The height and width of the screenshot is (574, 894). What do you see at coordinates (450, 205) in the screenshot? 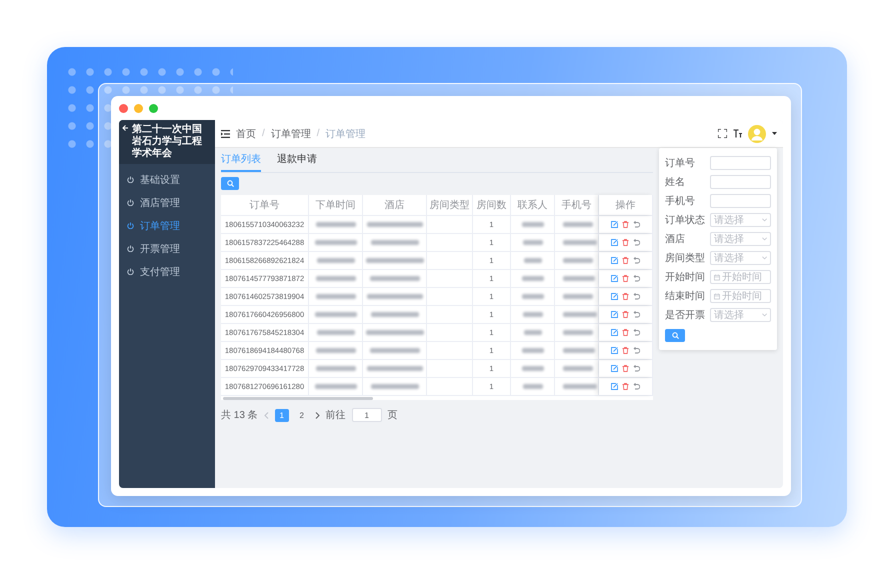
I see `table-header-cell: 房间类型` at bounding box center [450, 205].